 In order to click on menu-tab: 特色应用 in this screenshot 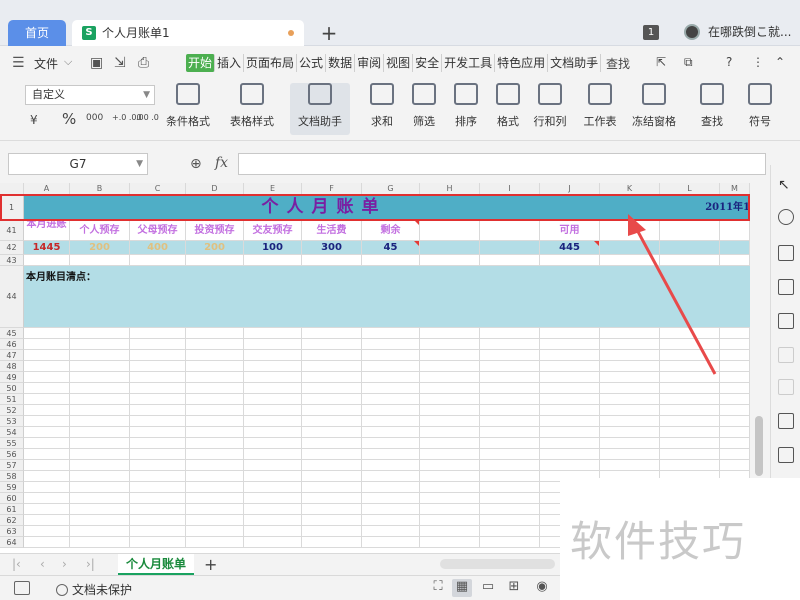, I will do `click(522, 63)`.